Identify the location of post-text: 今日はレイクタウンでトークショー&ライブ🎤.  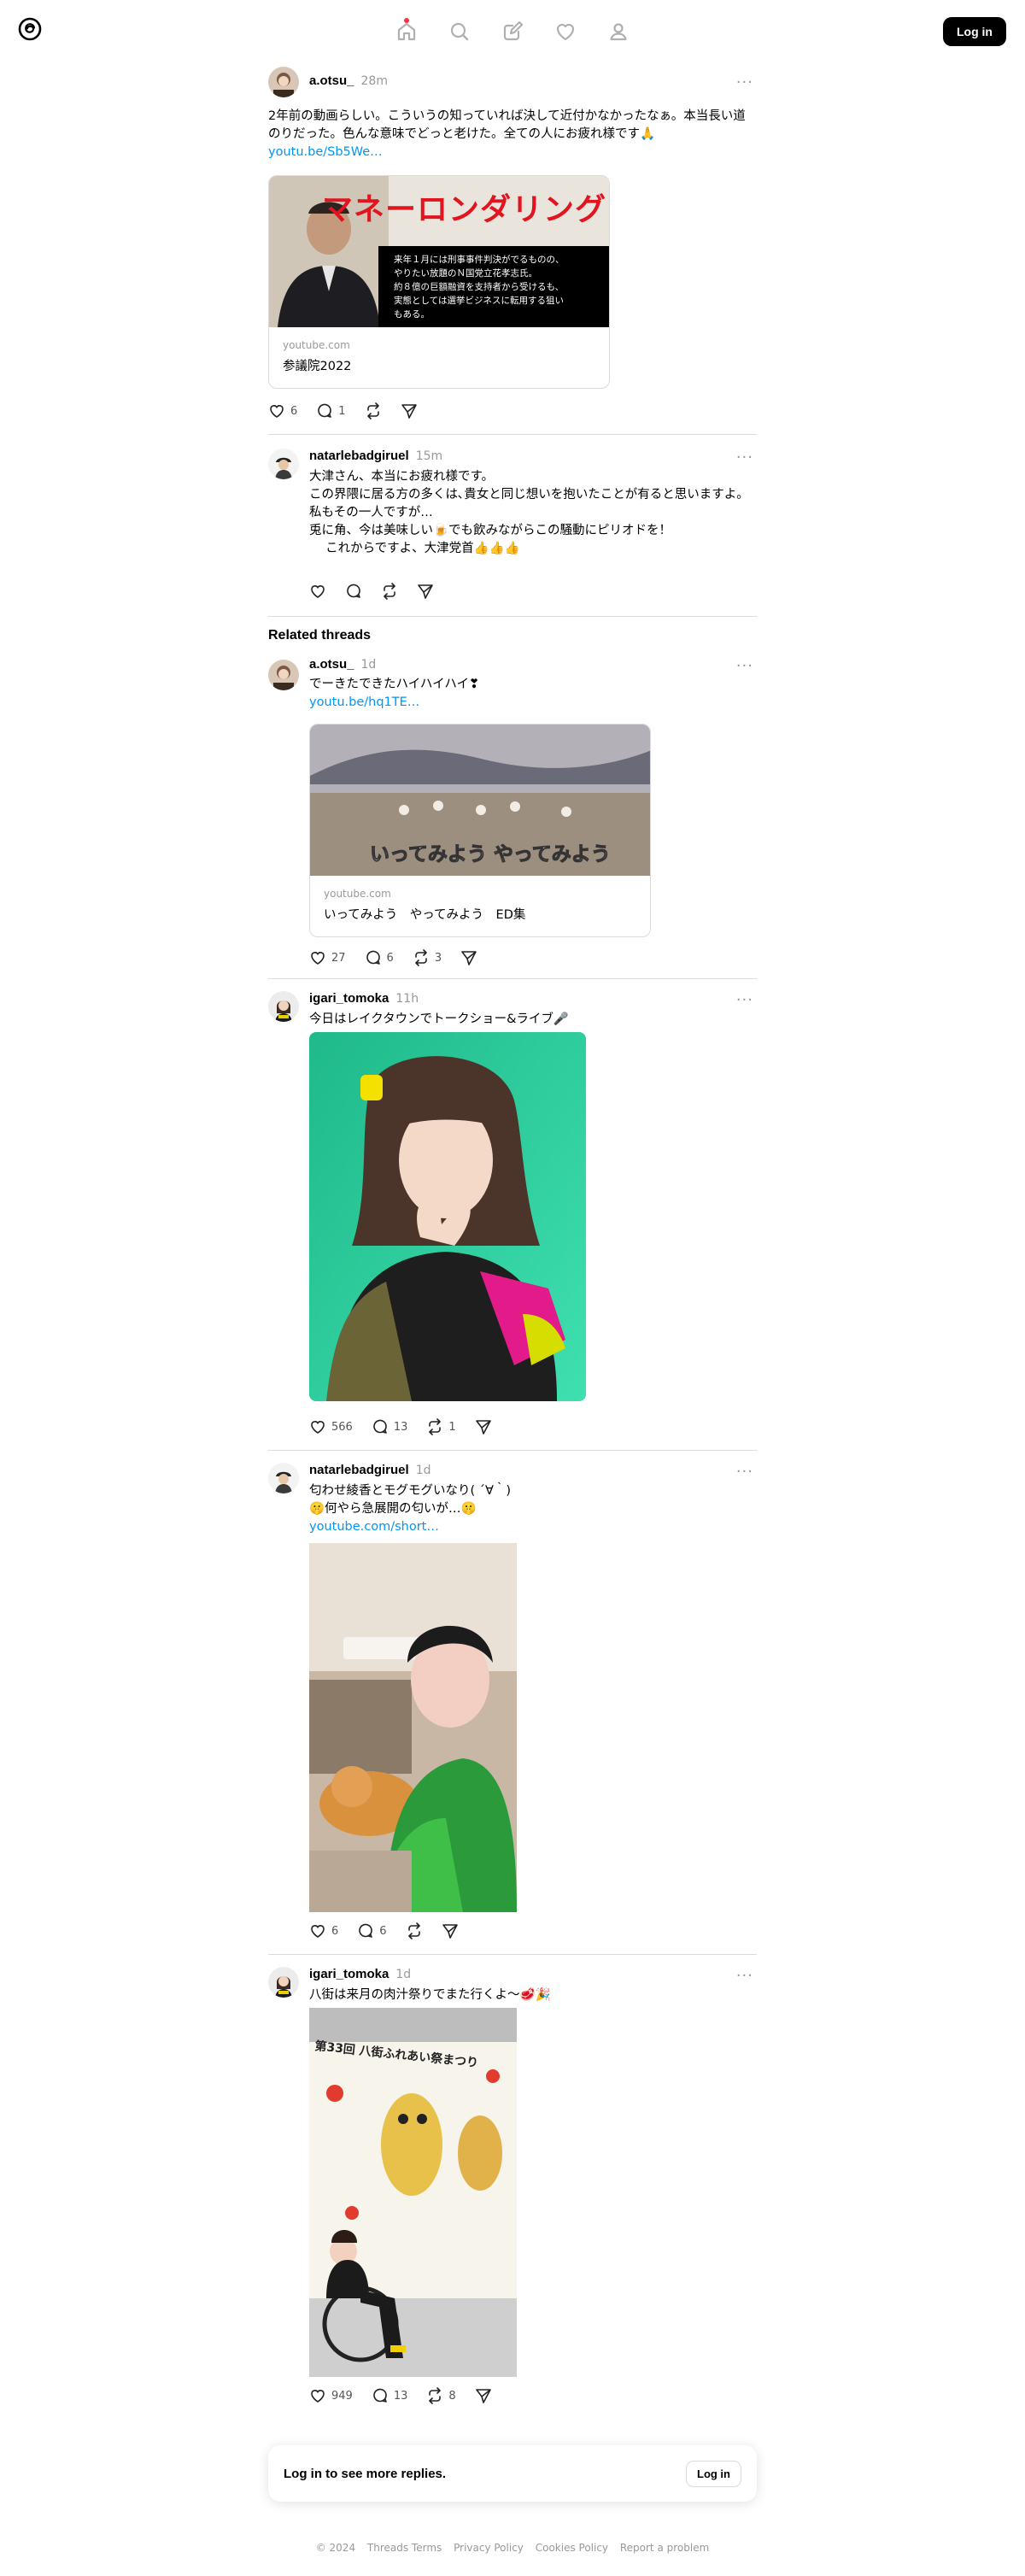
(439, 1019).